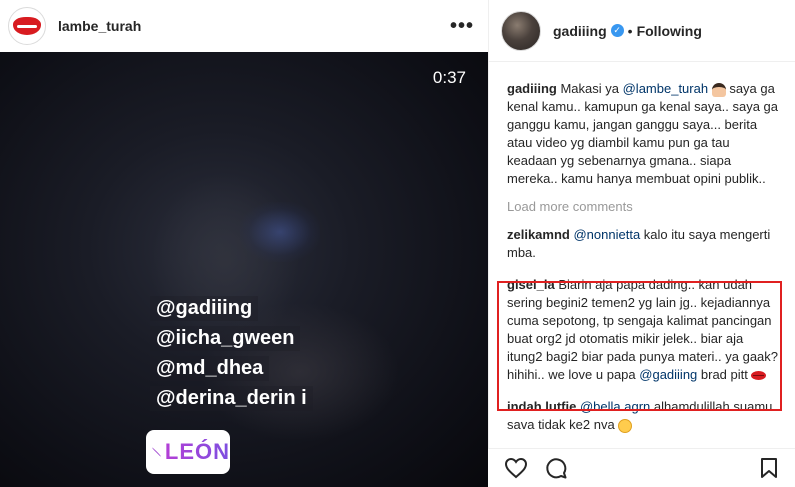  Describe the element at coordinates (156, 452) in the screenshot. I see `location-pin-icon` at that location.